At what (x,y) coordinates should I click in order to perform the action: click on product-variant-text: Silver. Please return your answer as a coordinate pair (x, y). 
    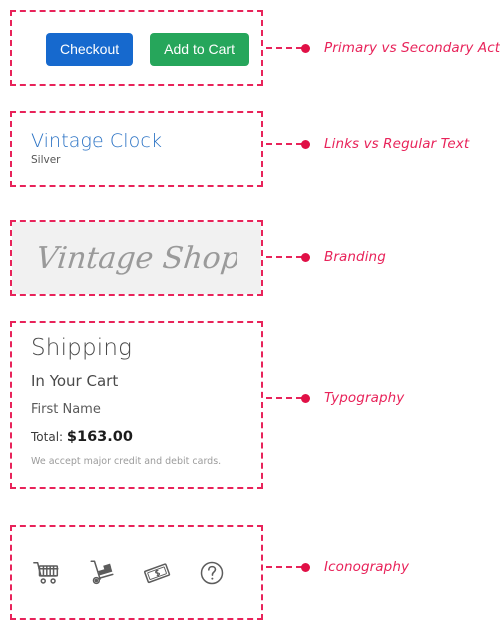
    Looking at the image, I should click on (46, 160).